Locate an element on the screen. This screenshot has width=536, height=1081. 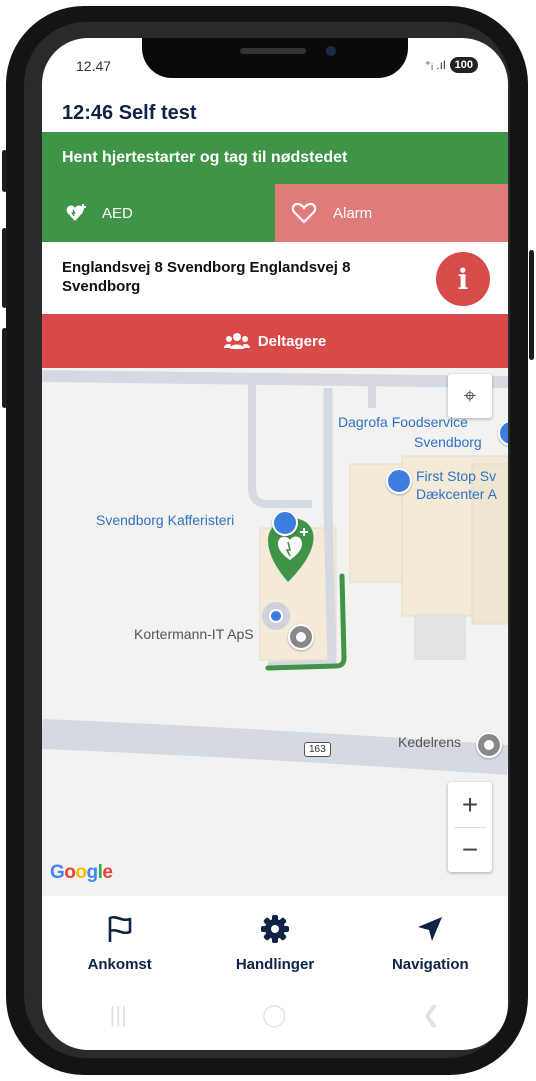
crosshair-icon: ⌖ is located at coordinates (470, 395).